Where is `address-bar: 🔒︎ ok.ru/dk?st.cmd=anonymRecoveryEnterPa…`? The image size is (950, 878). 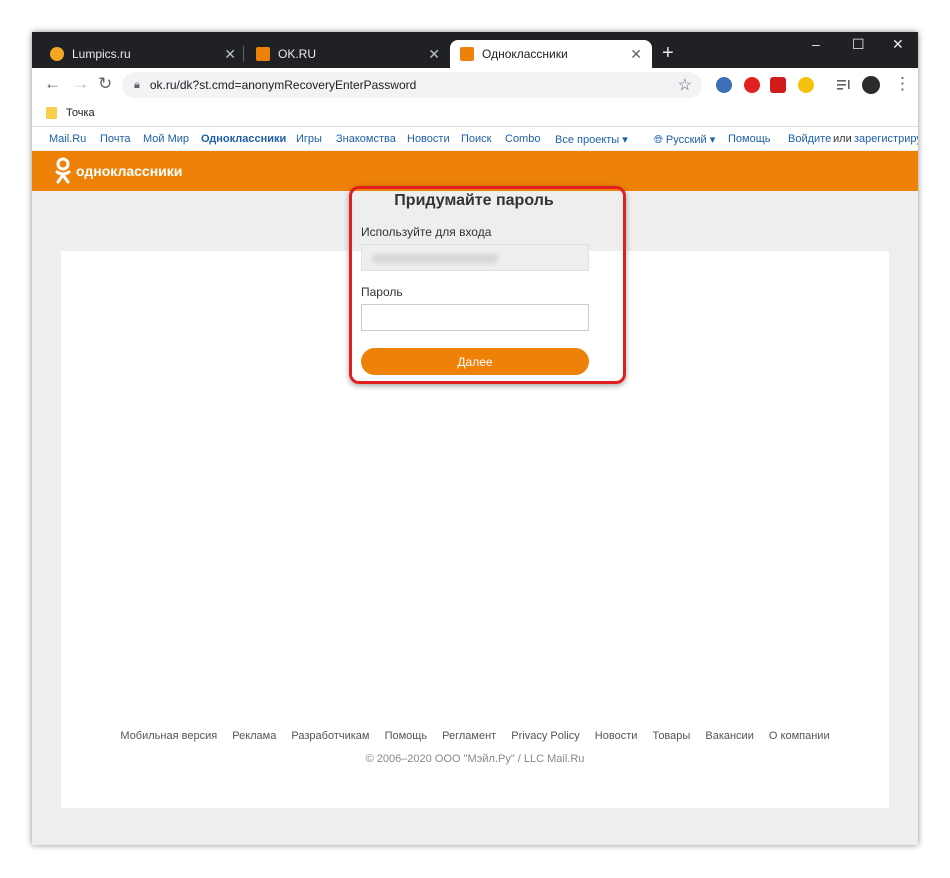 address-bar: 🔒︎ ok.ru/dk?st.cmd=anonymRecoveryEnterPa… is located at coordinates (412, 85).